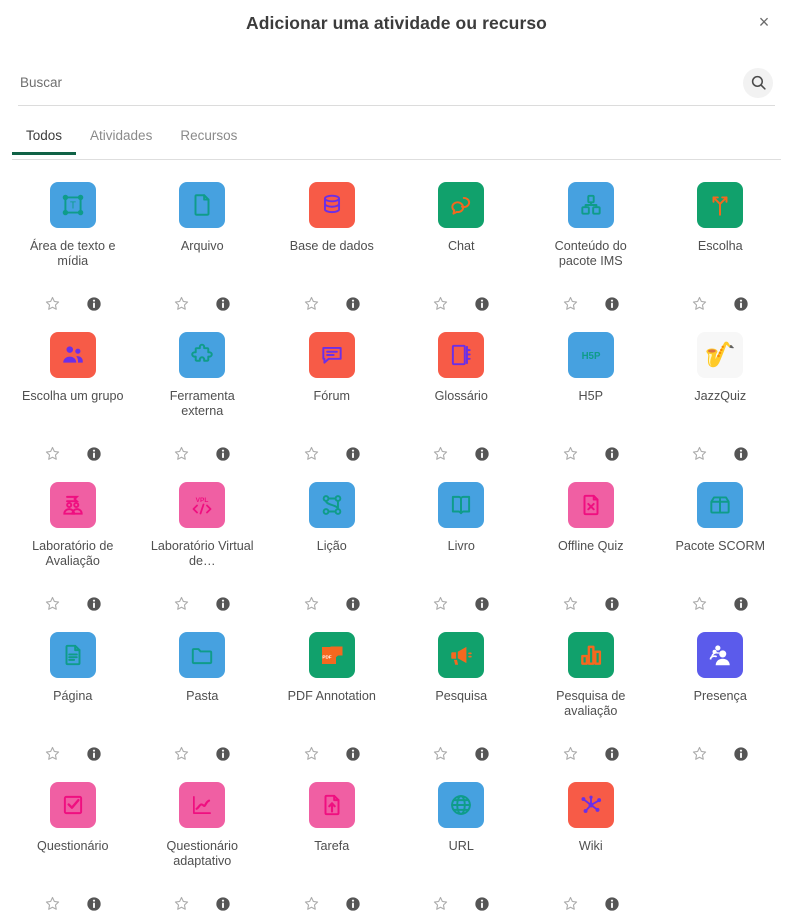  I want to click on chooser-item: 🎷 JazzQuiz, so click(721, 395).